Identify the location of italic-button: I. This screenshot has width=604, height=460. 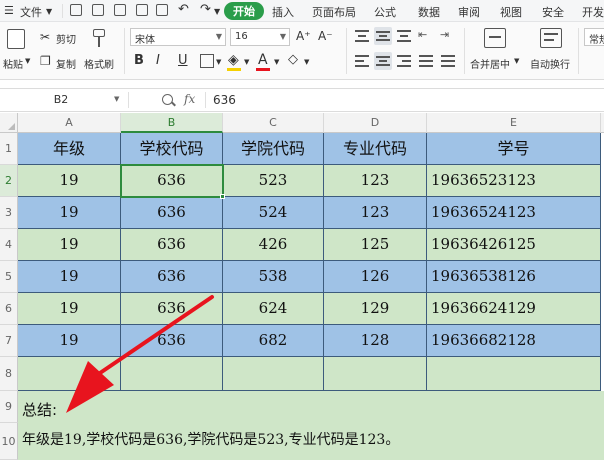
(158, 60).